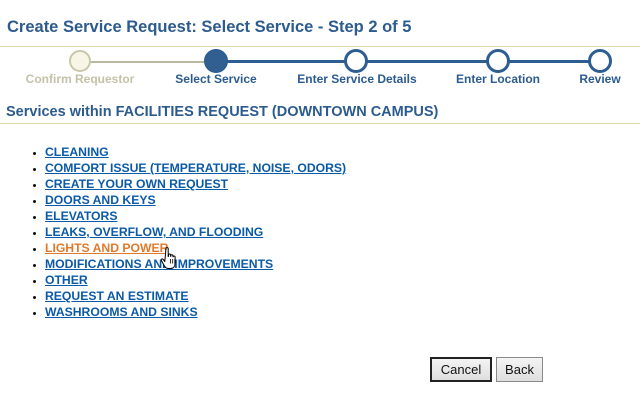  Describe the element at coordinates (106, 248) in the screenshot. I see `service-link-lights-and-power: LIGHTS AND POWER` at that location.